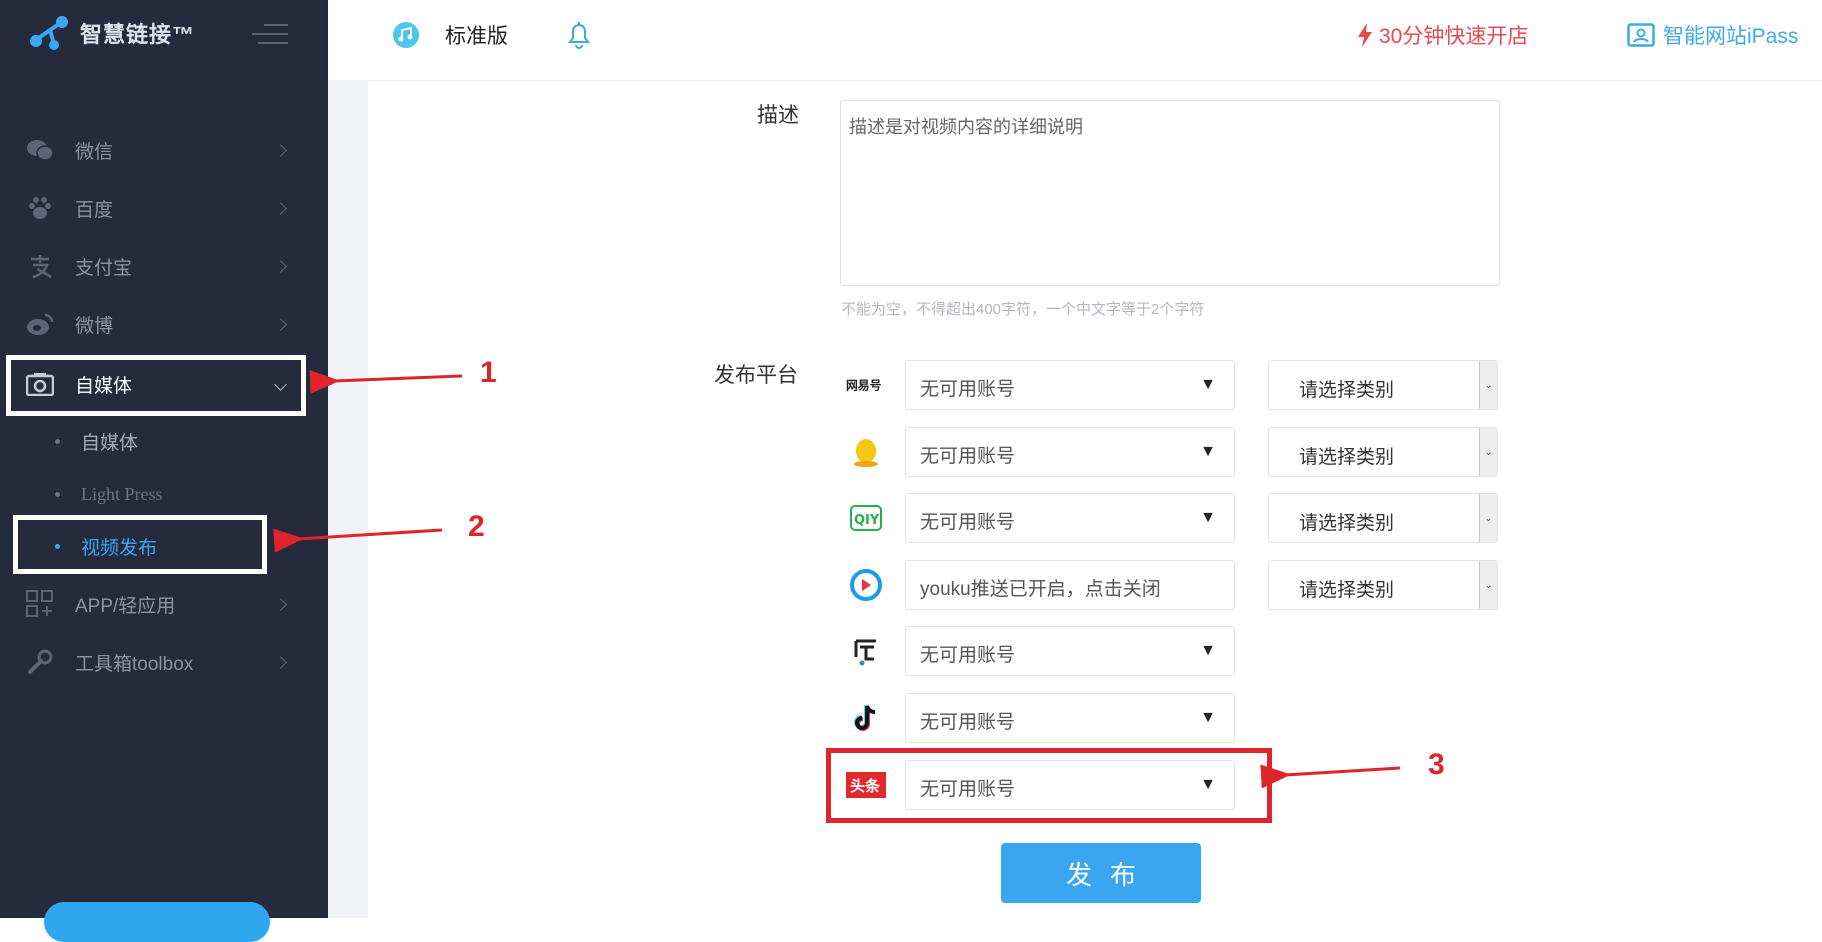  What do you see at coordinates (1436, 764) in the screenshot?
I see `annotation-number-3: 3` at bounding box center [1436, 764].